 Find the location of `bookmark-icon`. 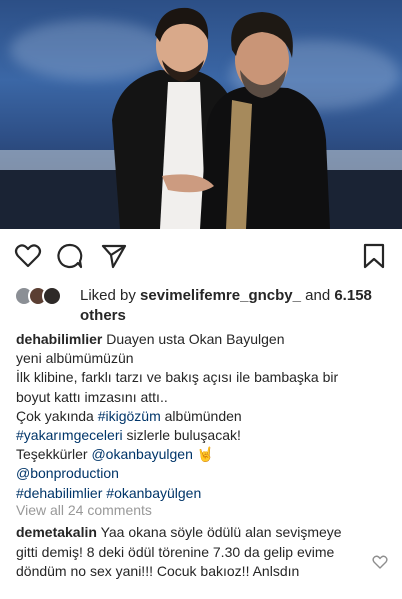

bookmark-icon is located at coordinates (374, 256).